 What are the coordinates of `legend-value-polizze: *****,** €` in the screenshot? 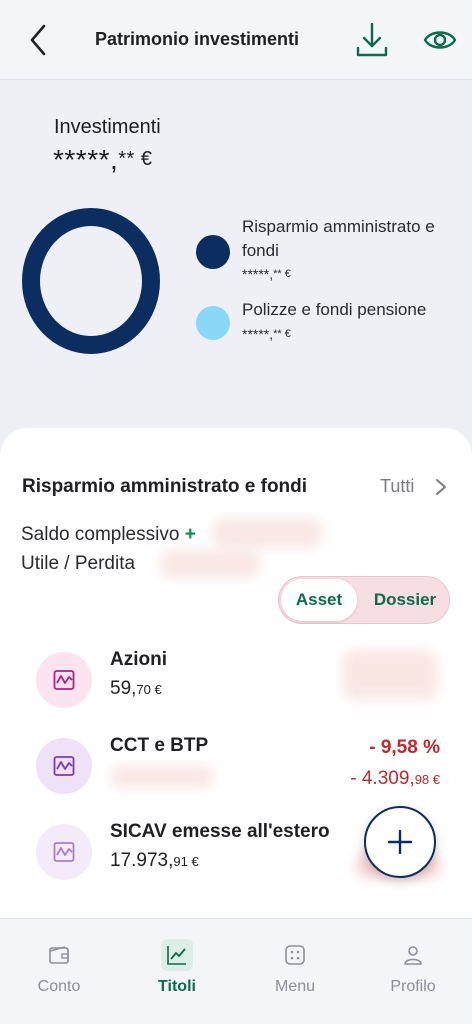 It's located at (266, 334).